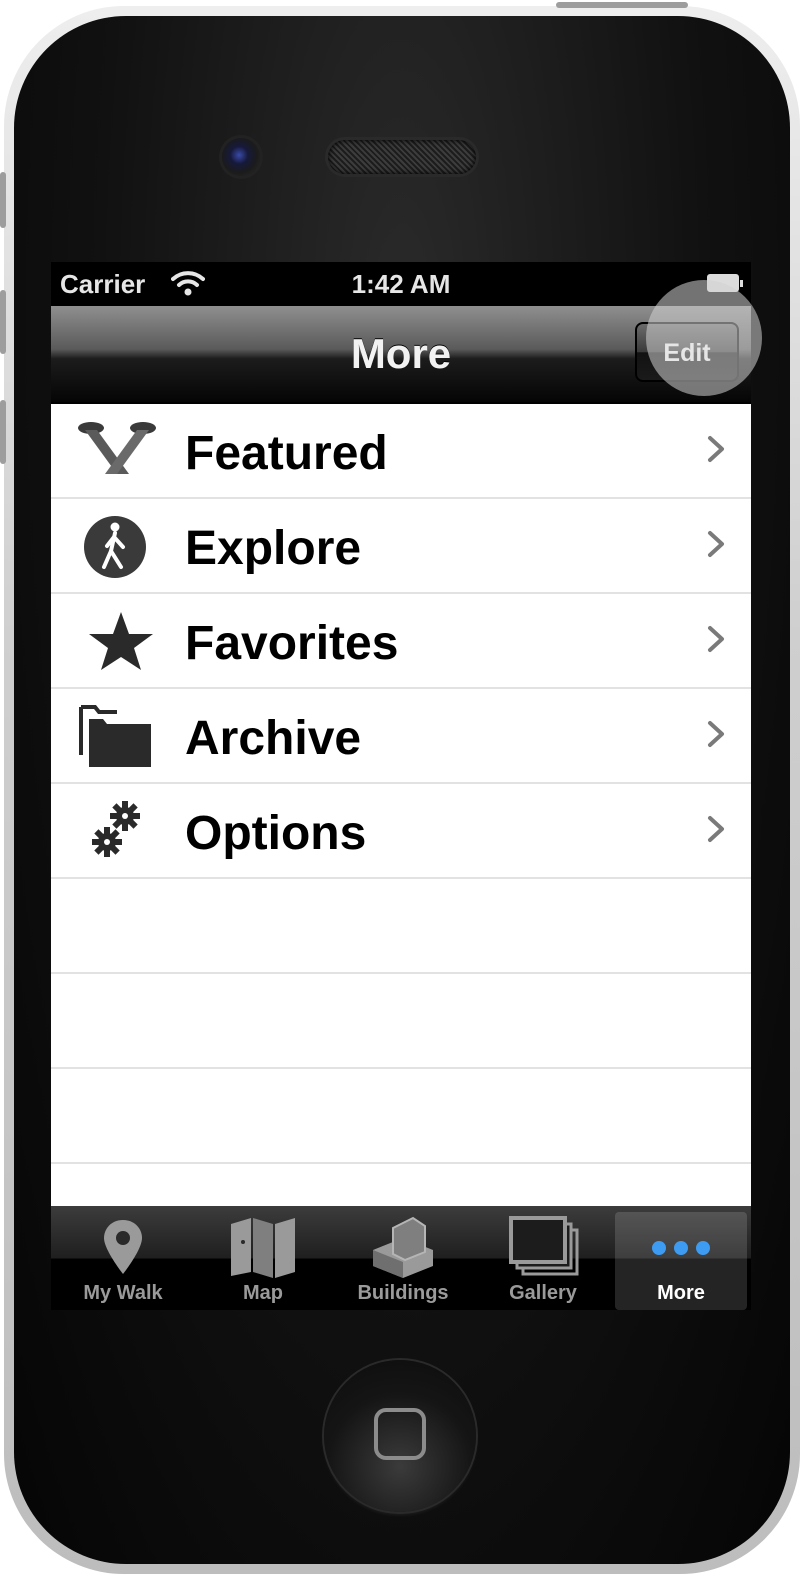 Image resolution: width=804 pixels, height=1578 pixels. I want to click on menu-item-options: Options, so click(401, 831).